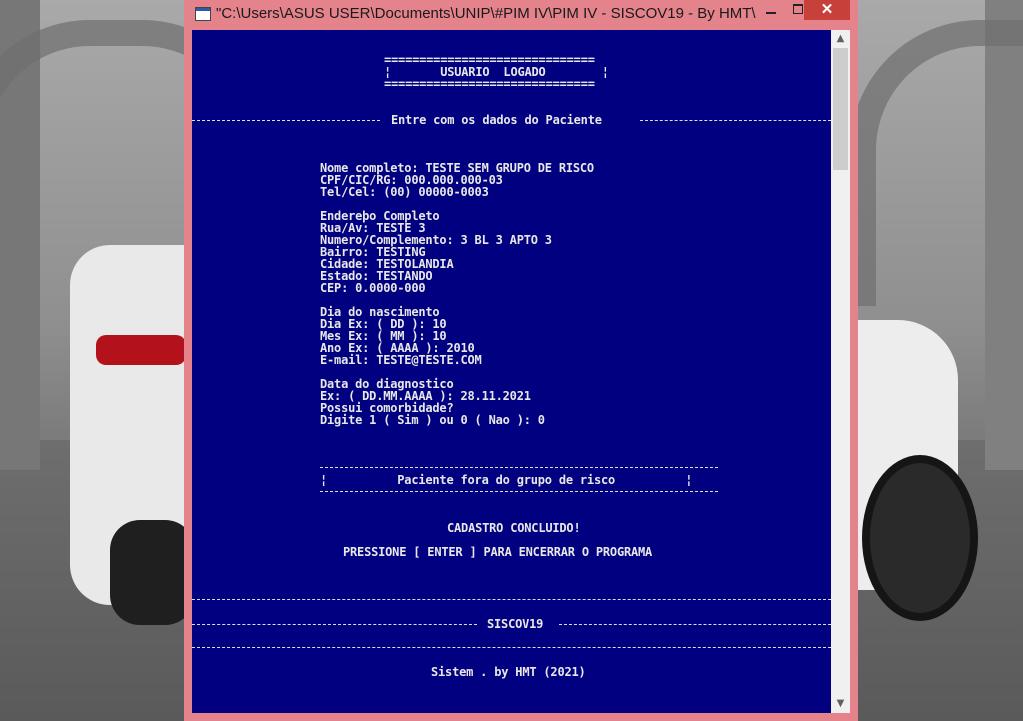  What do you see at coordinates (508, 672) in the screenshot?
I see `footer-credit: Sistem . by HMT (2021)` at bounding box center [508, 672].